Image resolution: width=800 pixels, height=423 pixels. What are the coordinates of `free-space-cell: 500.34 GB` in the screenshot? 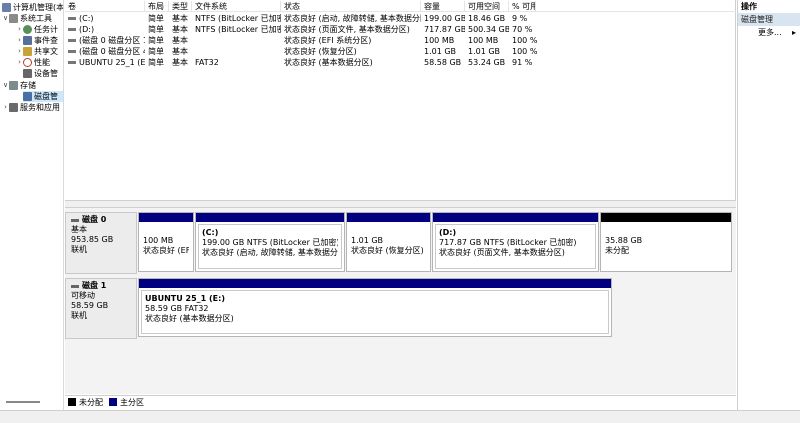 It's located at (488, 29).